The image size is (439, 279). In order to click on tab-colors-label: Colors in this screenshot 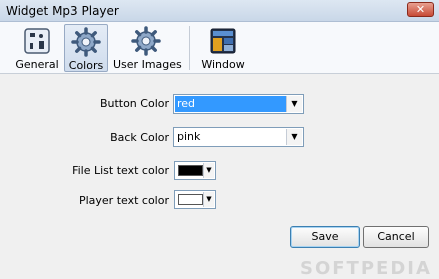, I will do `click(86, 65)`.